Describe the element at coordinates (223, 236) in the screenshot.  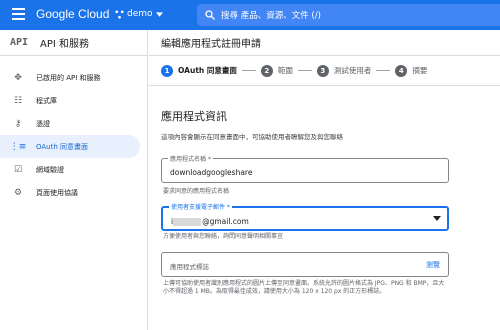
I see `support-email-hint: 方便使用者與您聯絡，詢問同意聲明相關事宜` at that location.